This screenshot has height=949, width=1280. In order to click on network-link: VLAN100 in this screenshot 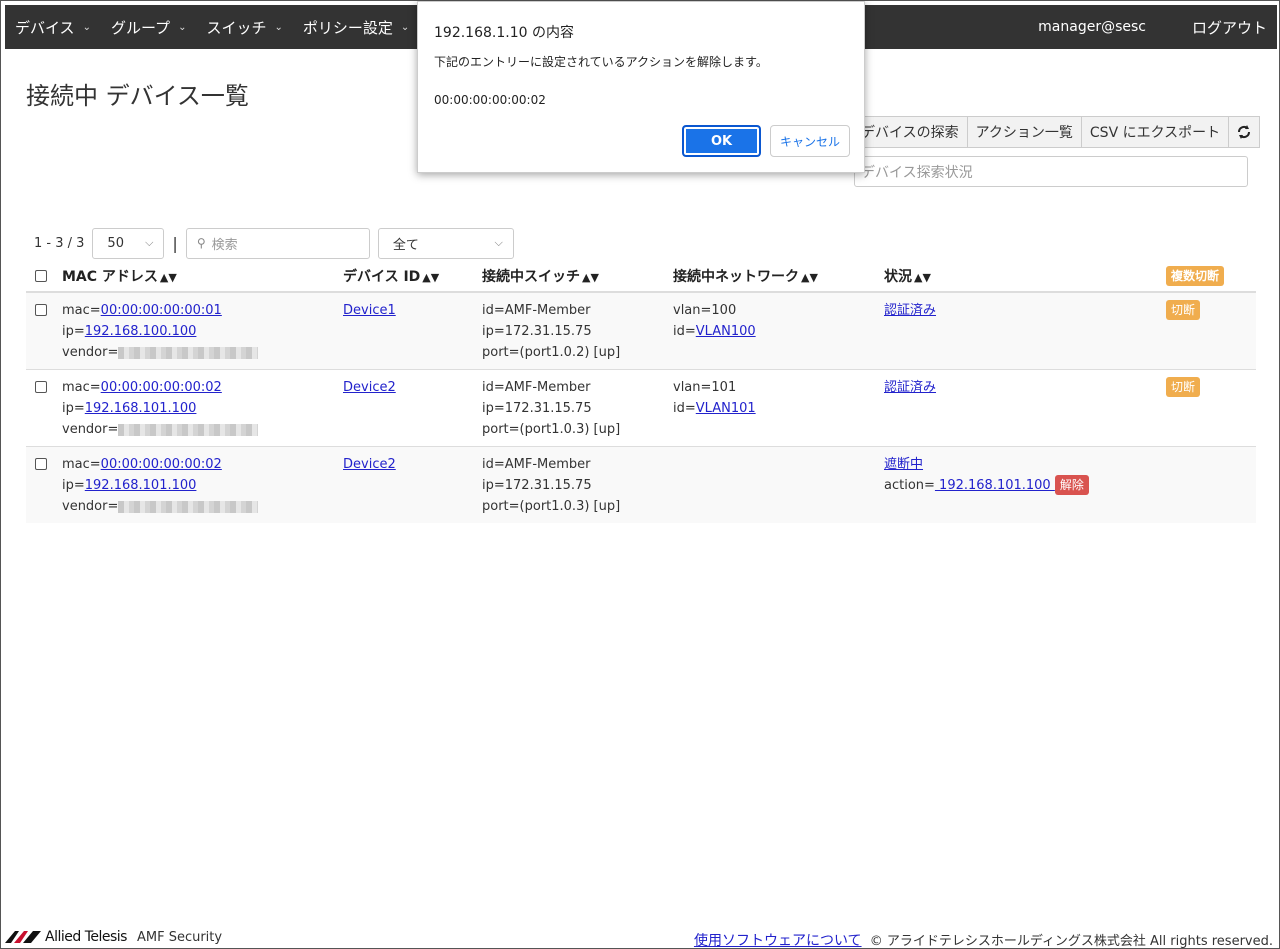, I will do `click(726, 331)`.